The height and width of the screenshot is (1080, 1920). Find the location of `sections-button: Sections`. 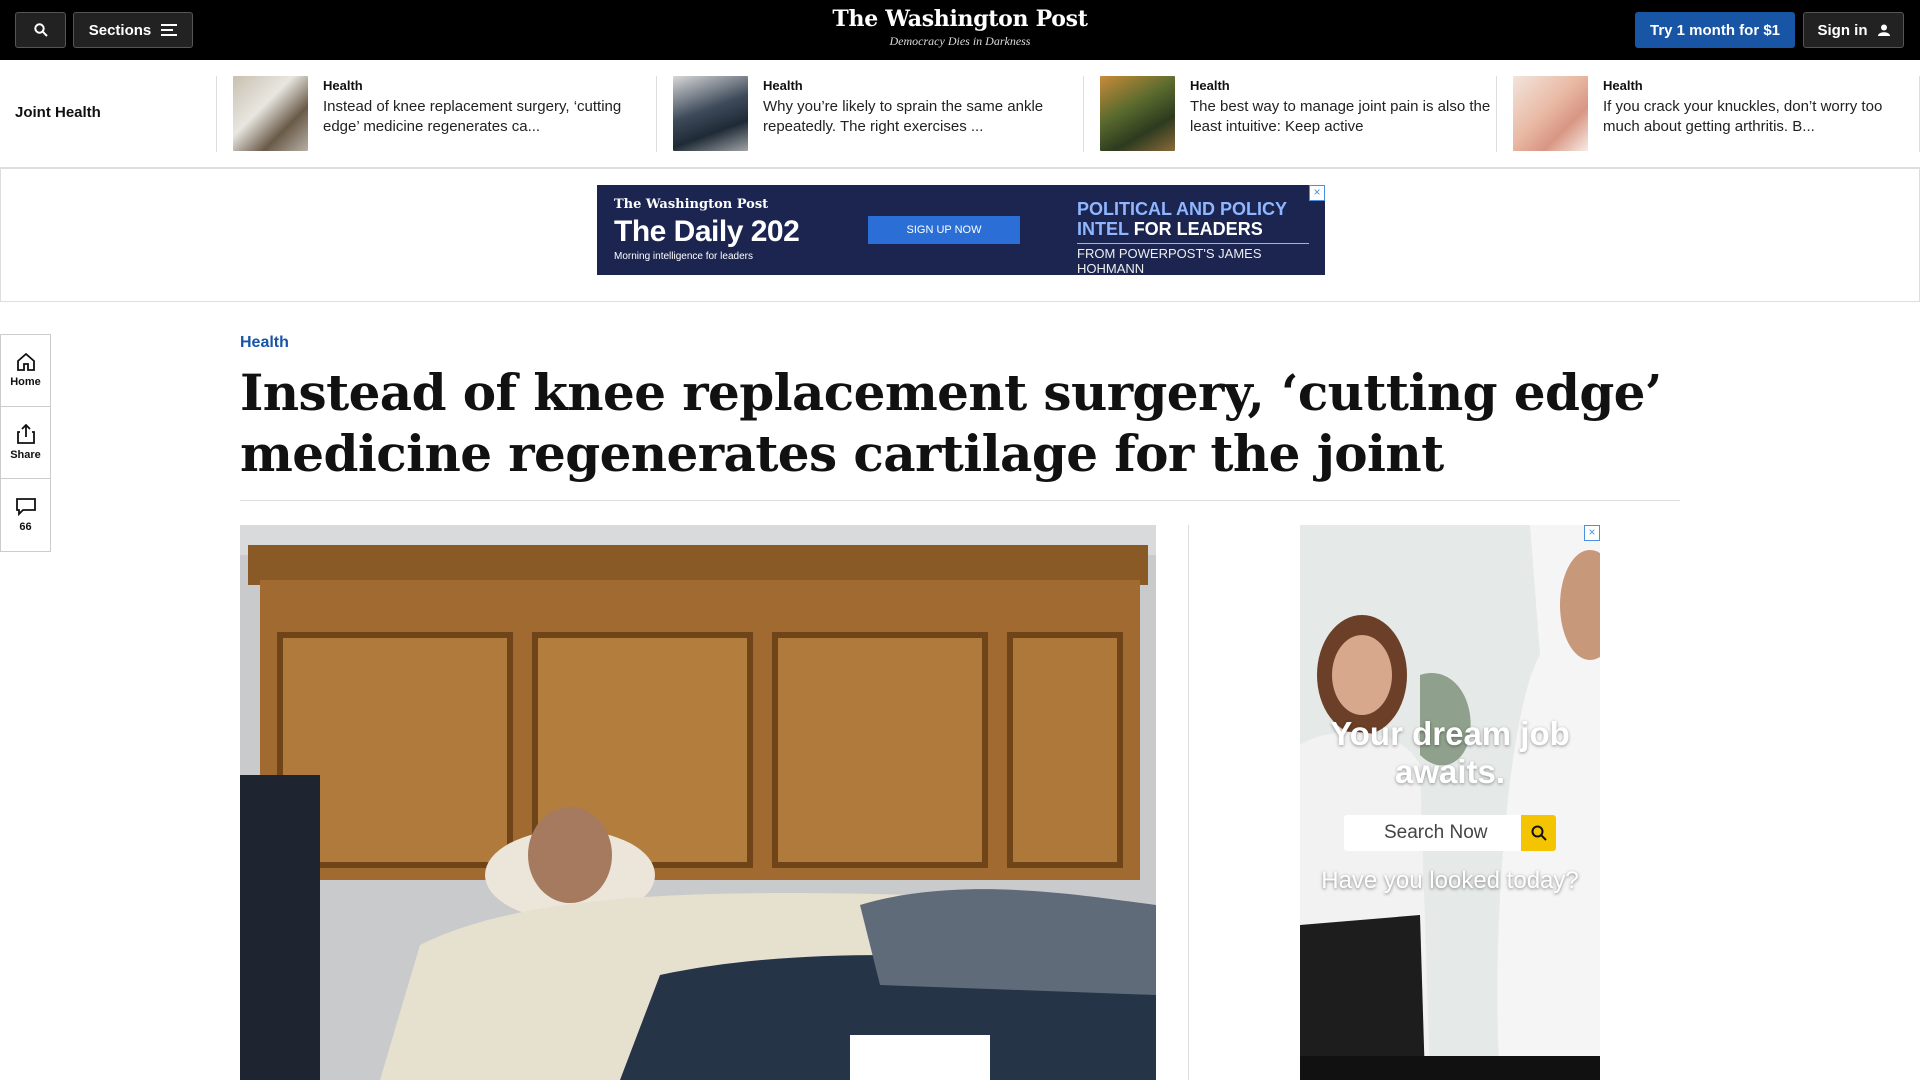

sections-button: Sections is located at coordinates (133, 30).